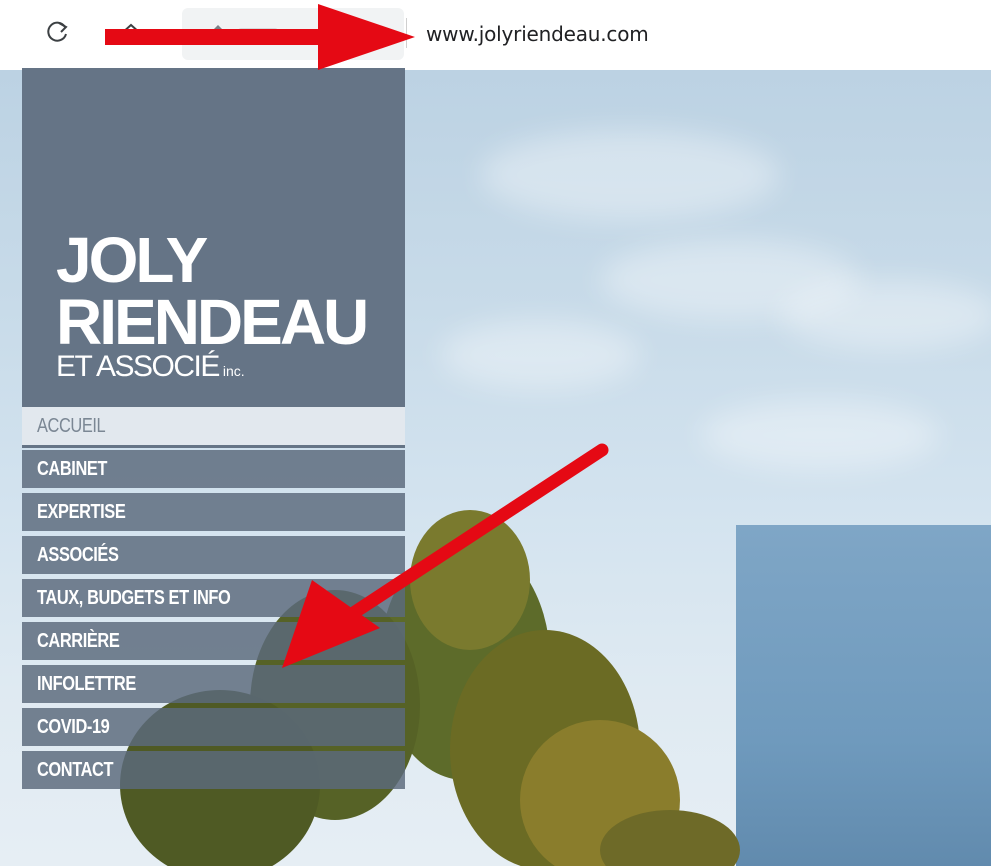 Image resolution: width=991 pixels, height=866 pixels. What do you see at coordinates (406, 33) in the screenshot?
I see `address-bar-divider` at bounding box center [406, 33].